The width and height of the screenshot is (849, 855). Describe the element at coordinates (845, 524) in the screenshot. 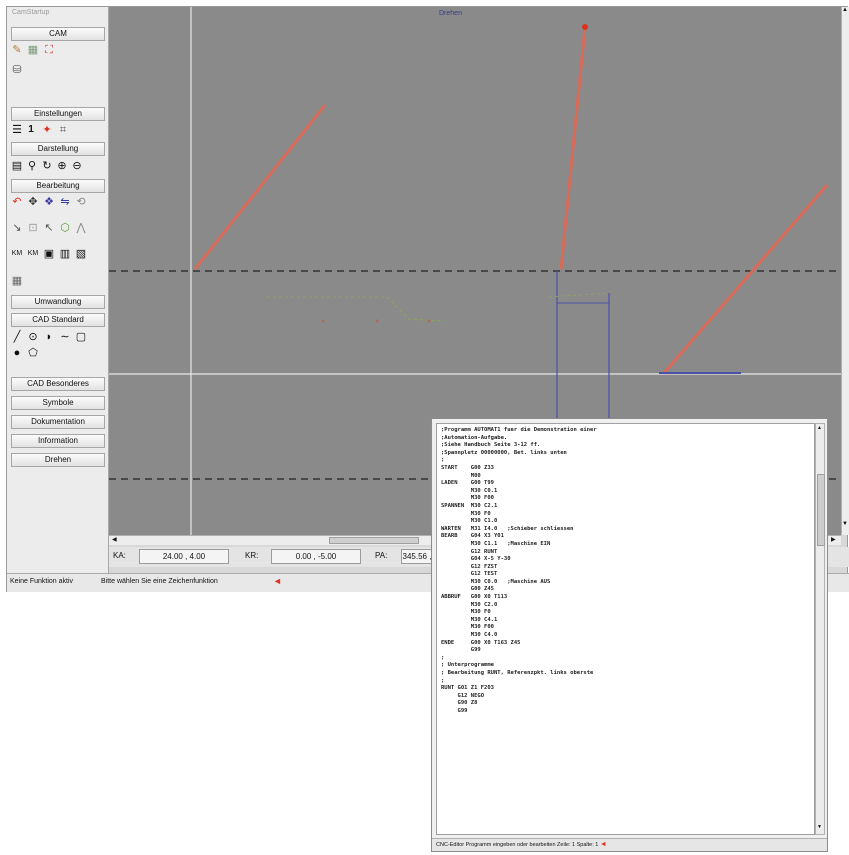

I see `scroll-down-arrow-icon: ▼` at that location.